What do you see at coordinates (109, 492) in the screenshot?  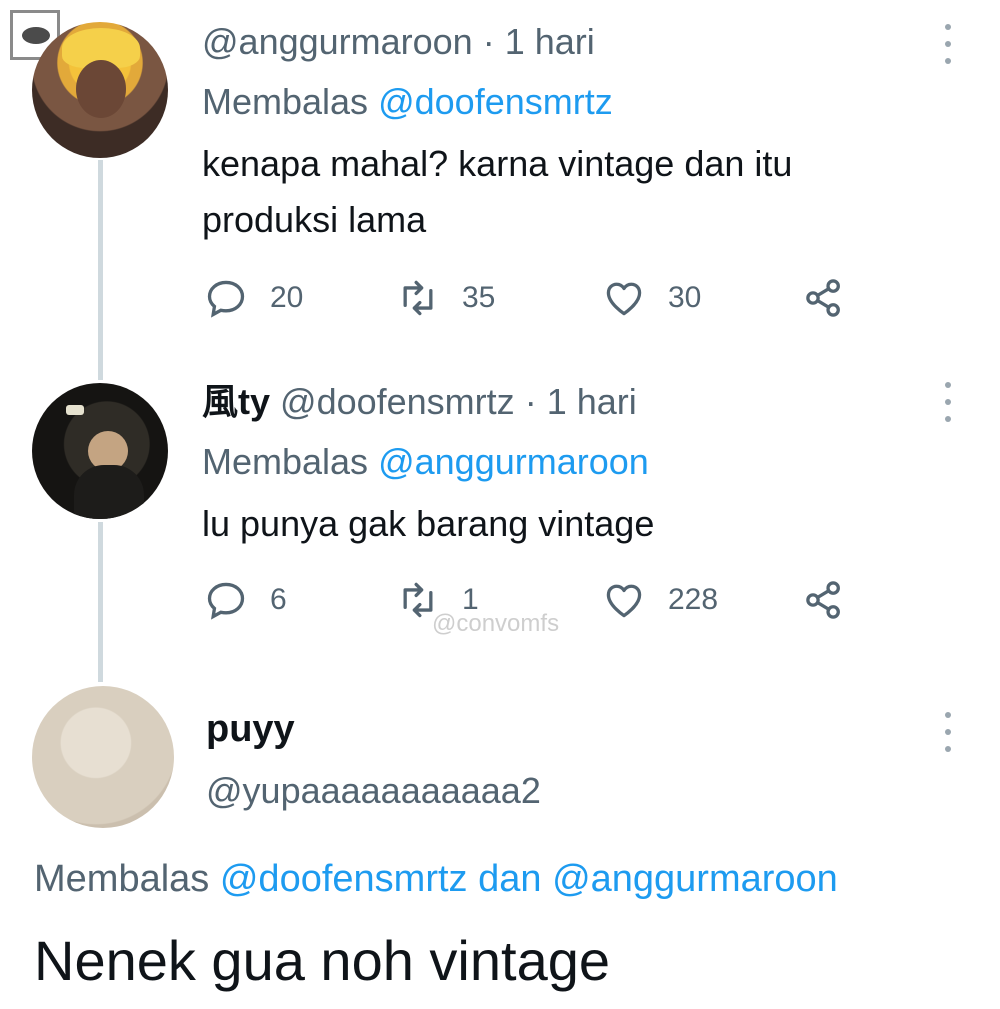 I see `avatar-body` at bounding box center [109, 492].